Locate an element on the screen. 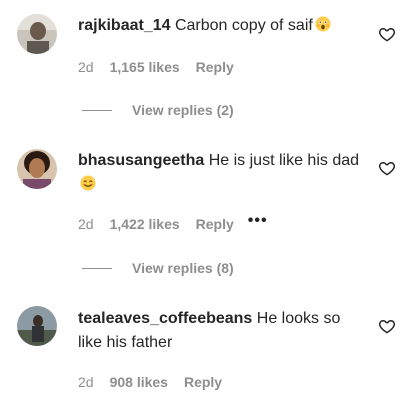 The width and height of the screenshot is (411, 401). comment-username: rajkibaat_14 is located at coordinates (124, 25).